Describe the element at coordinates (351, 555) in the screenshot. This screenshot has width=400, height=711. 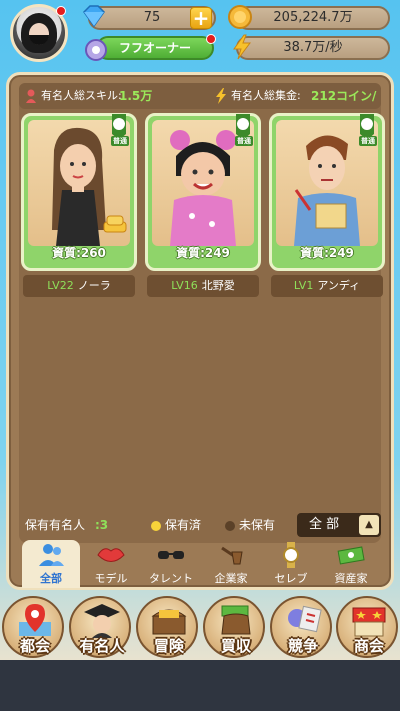
I see `cash-icon` at that location.